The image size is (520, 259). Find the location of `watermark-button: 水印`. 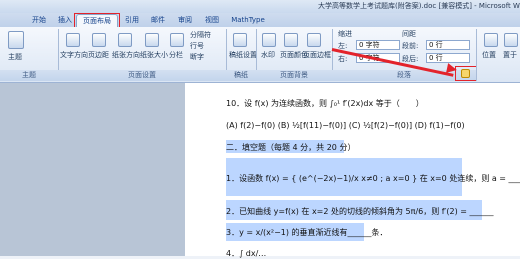

watermark-button: 水印 is located at coordinates (268, 55).